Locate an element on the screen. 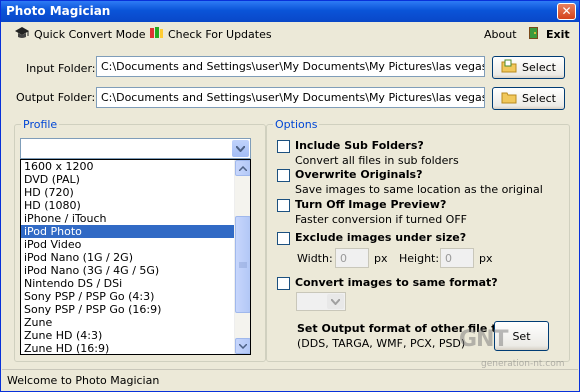  height-unit: px is located at coordinates (486, 258).